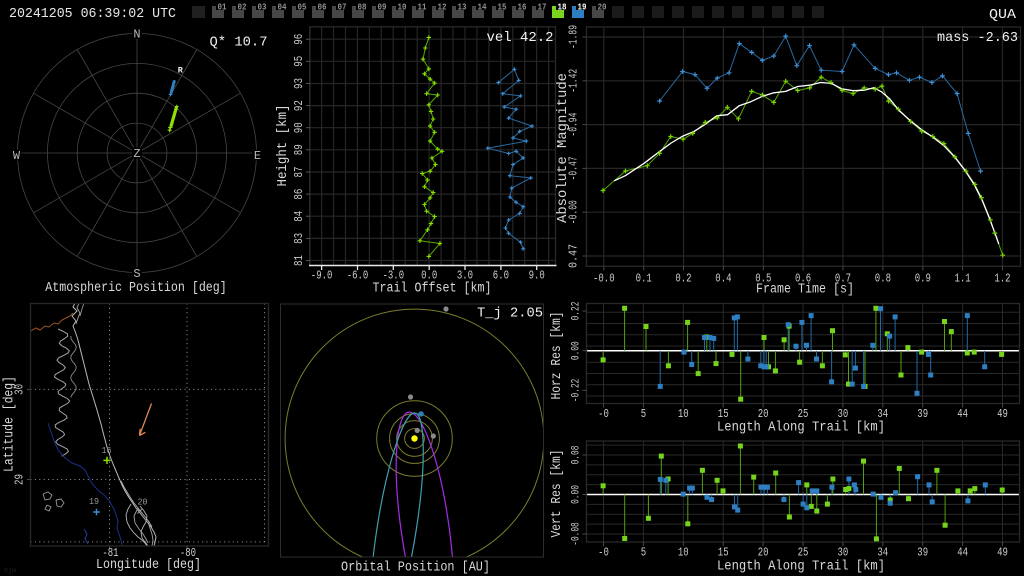 This screenshot has width=1024, height=576. Describe the element at coordinates (148, 565) in the screenshot. I see `svg-text: Longitude [deg]` at that location.